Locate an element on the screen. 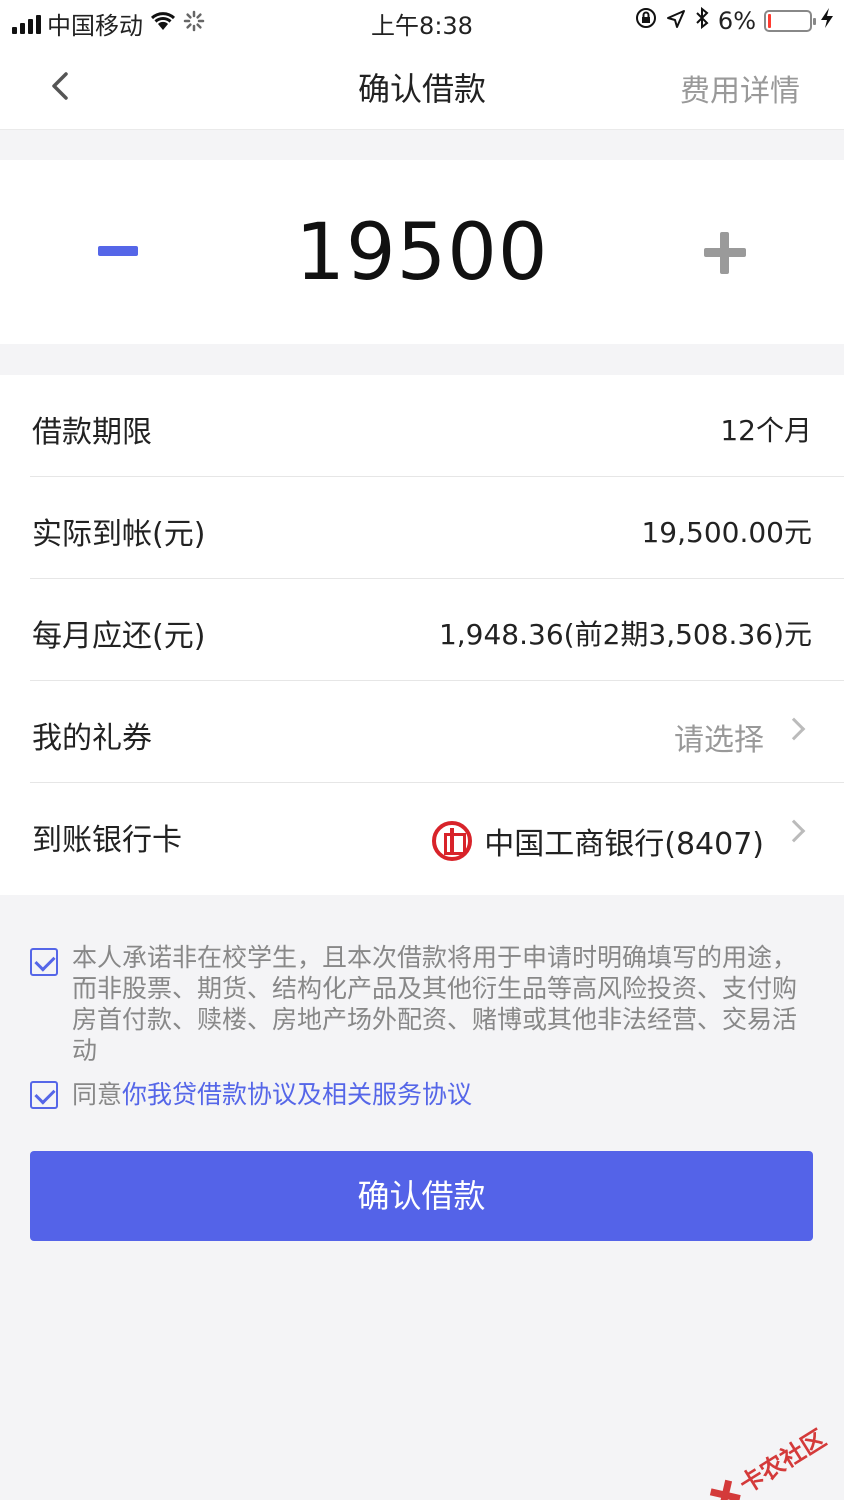  watermark: 卡农社区 is located at coordinates (767, 1459).